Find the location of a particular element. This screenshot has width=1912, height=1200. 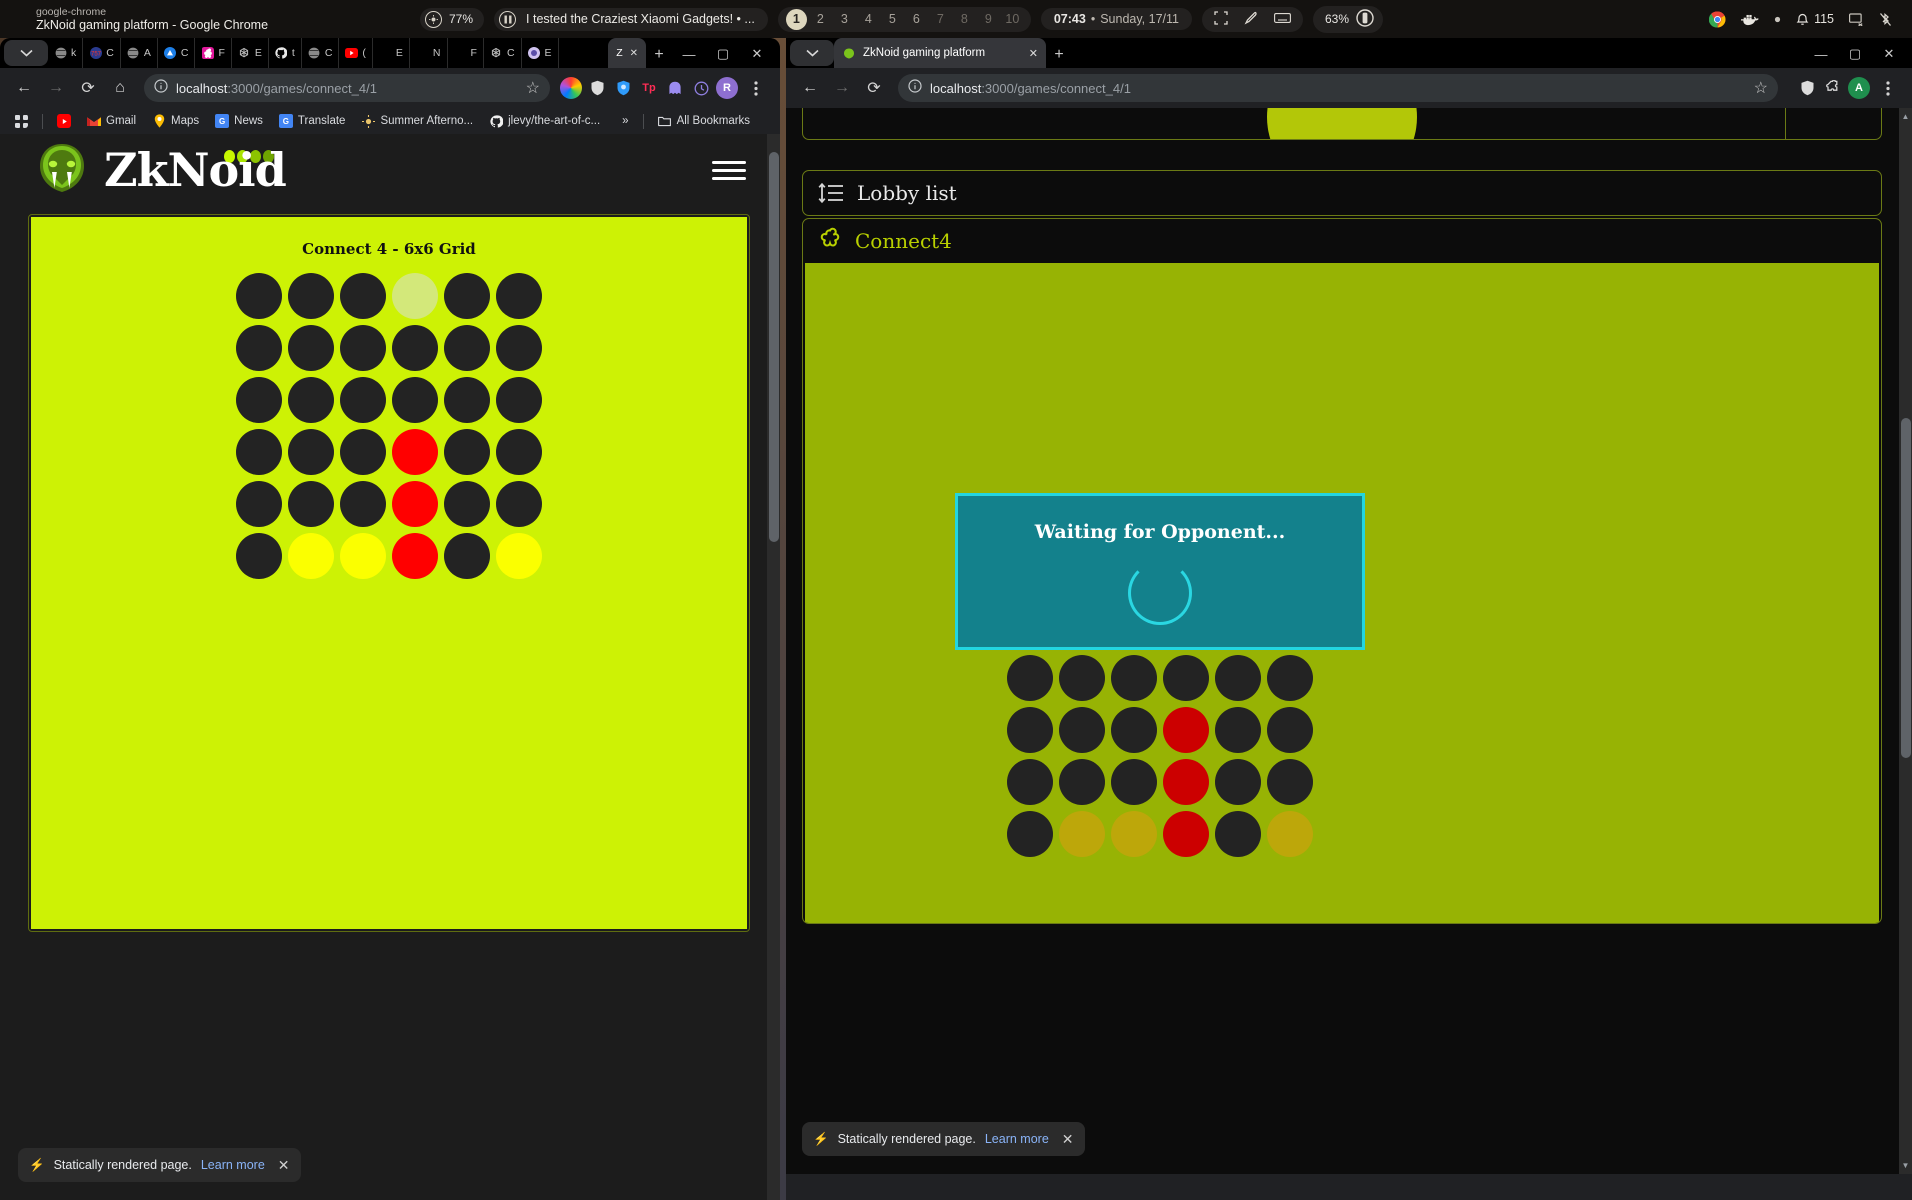

bluetooth-off-icon is located at coordinates (1885, 19).